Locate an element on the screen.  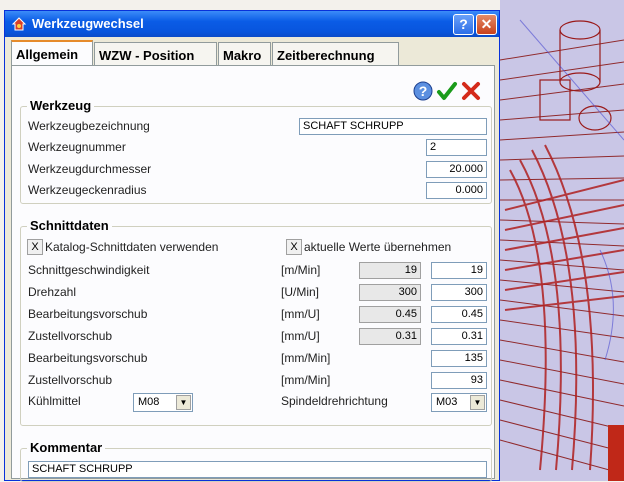
coolant-label: Kühlmittel is located at coordinates (54, 401).